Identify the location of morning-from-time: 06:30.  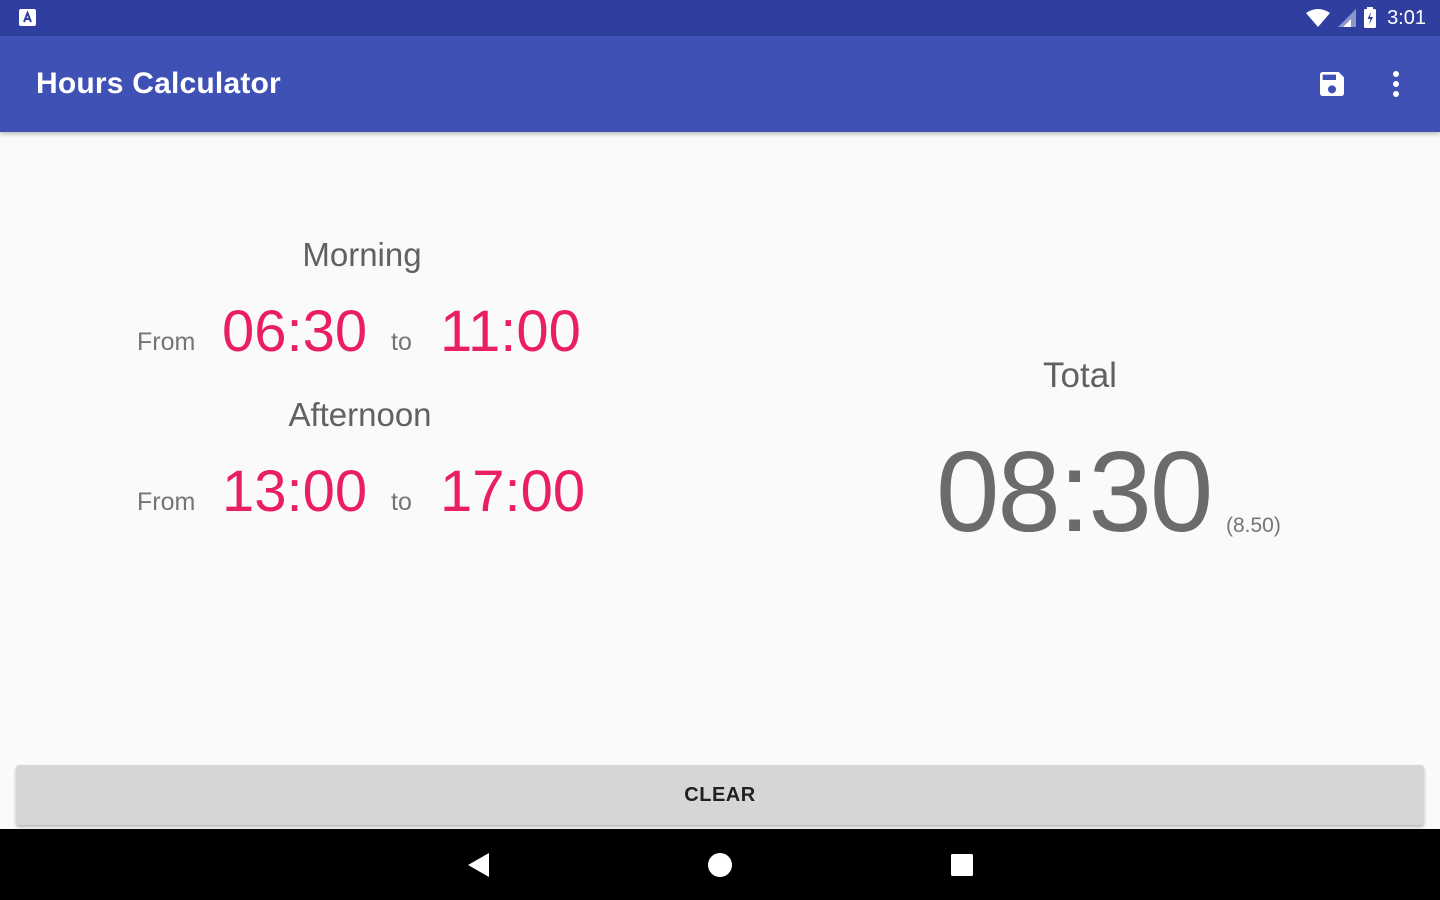
(294, 332).